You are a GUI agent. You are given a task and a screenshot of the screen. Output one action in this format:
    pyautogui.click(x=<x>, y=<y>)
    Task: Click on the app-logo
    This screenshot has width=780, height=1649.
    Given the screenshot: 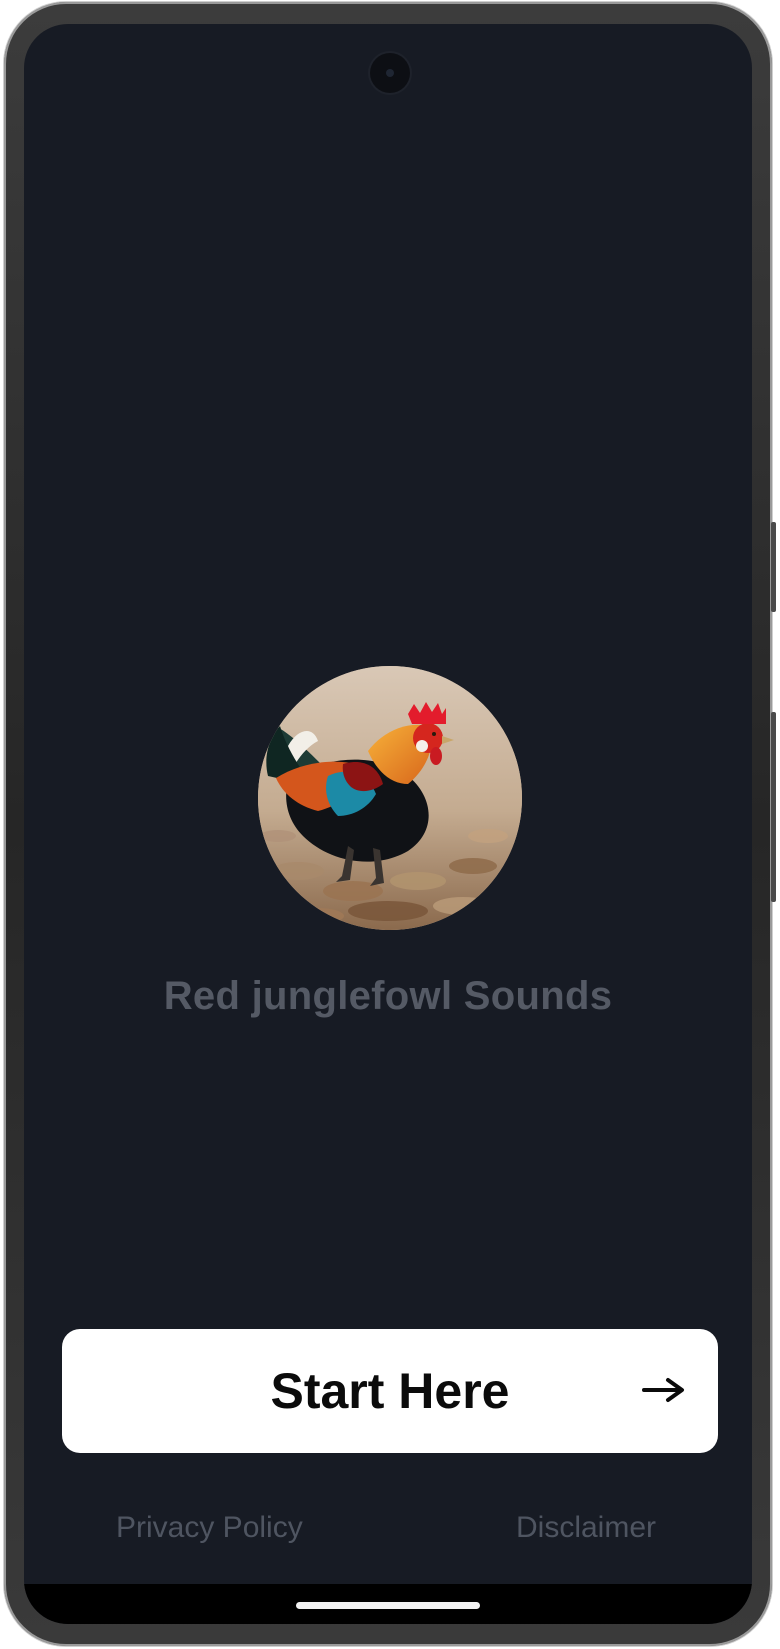 What is the action you would take?
    pyautogui.click(x=390, y=798)
    